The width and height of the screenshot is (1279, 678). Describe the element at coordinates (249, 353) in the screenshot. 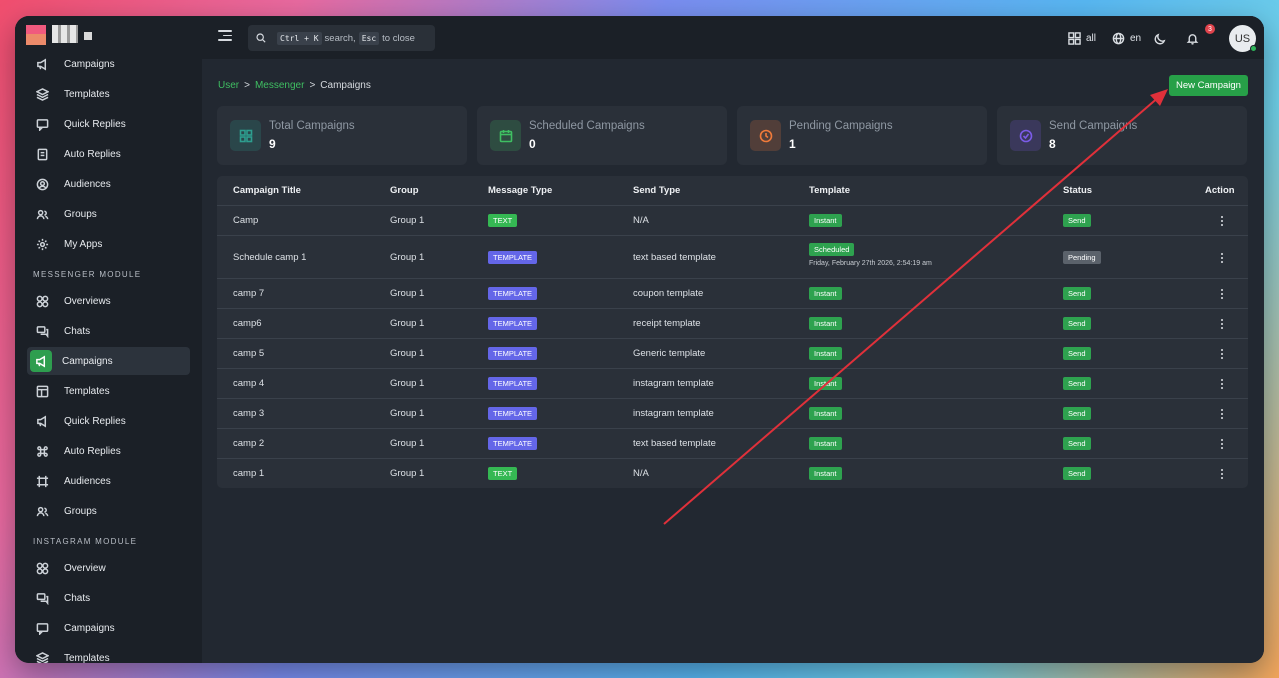

I see `campaign-title-cell: camp 5` at that location.